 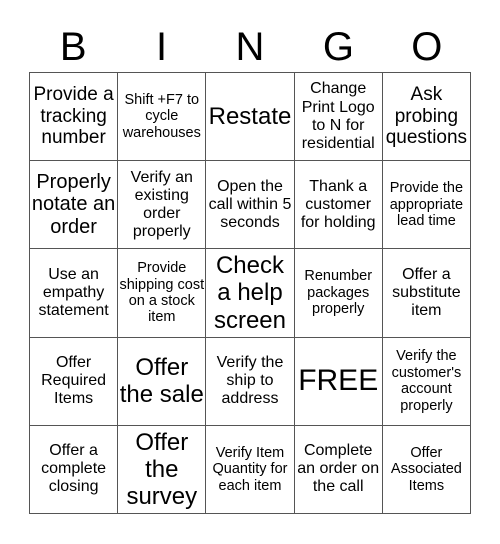 I want to click on bingo-cell-label: Provide shipping cost on a stock item, so click(x=162, y=293).